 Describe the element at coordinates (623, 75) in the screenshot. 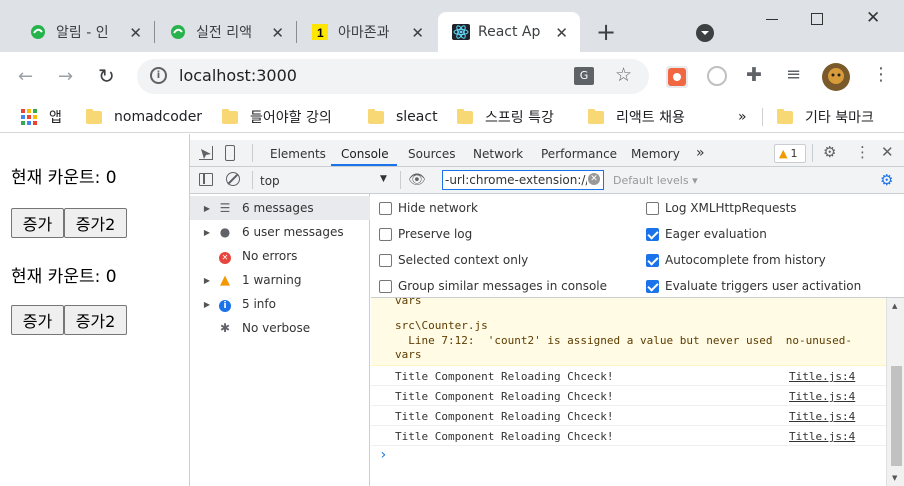

I see `star-icon: ☆` at that location.